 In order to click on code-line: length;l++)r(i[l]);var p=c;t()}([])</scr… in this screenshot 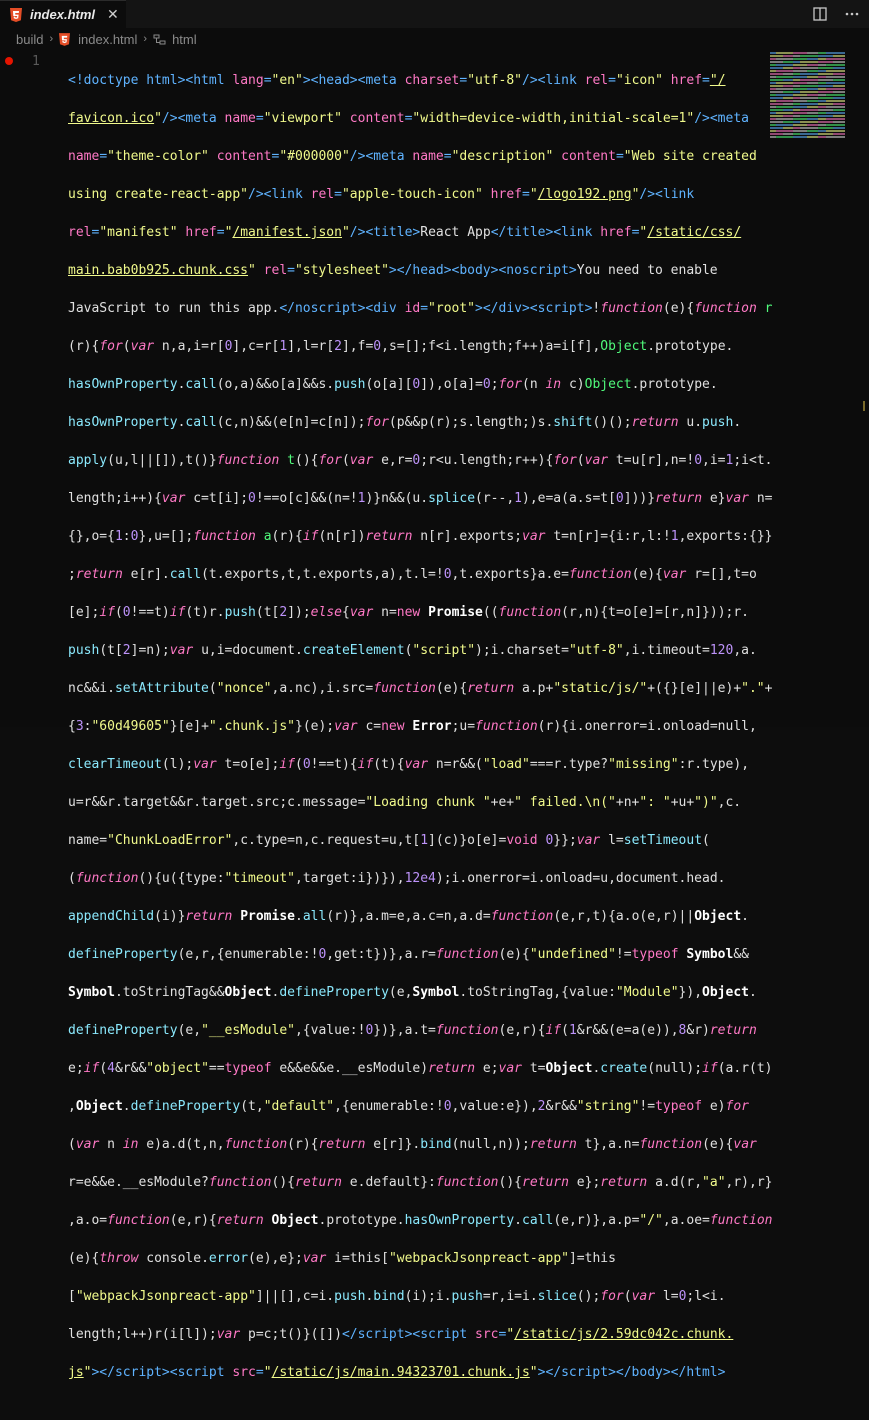, I will do `click(401, 1334)`.